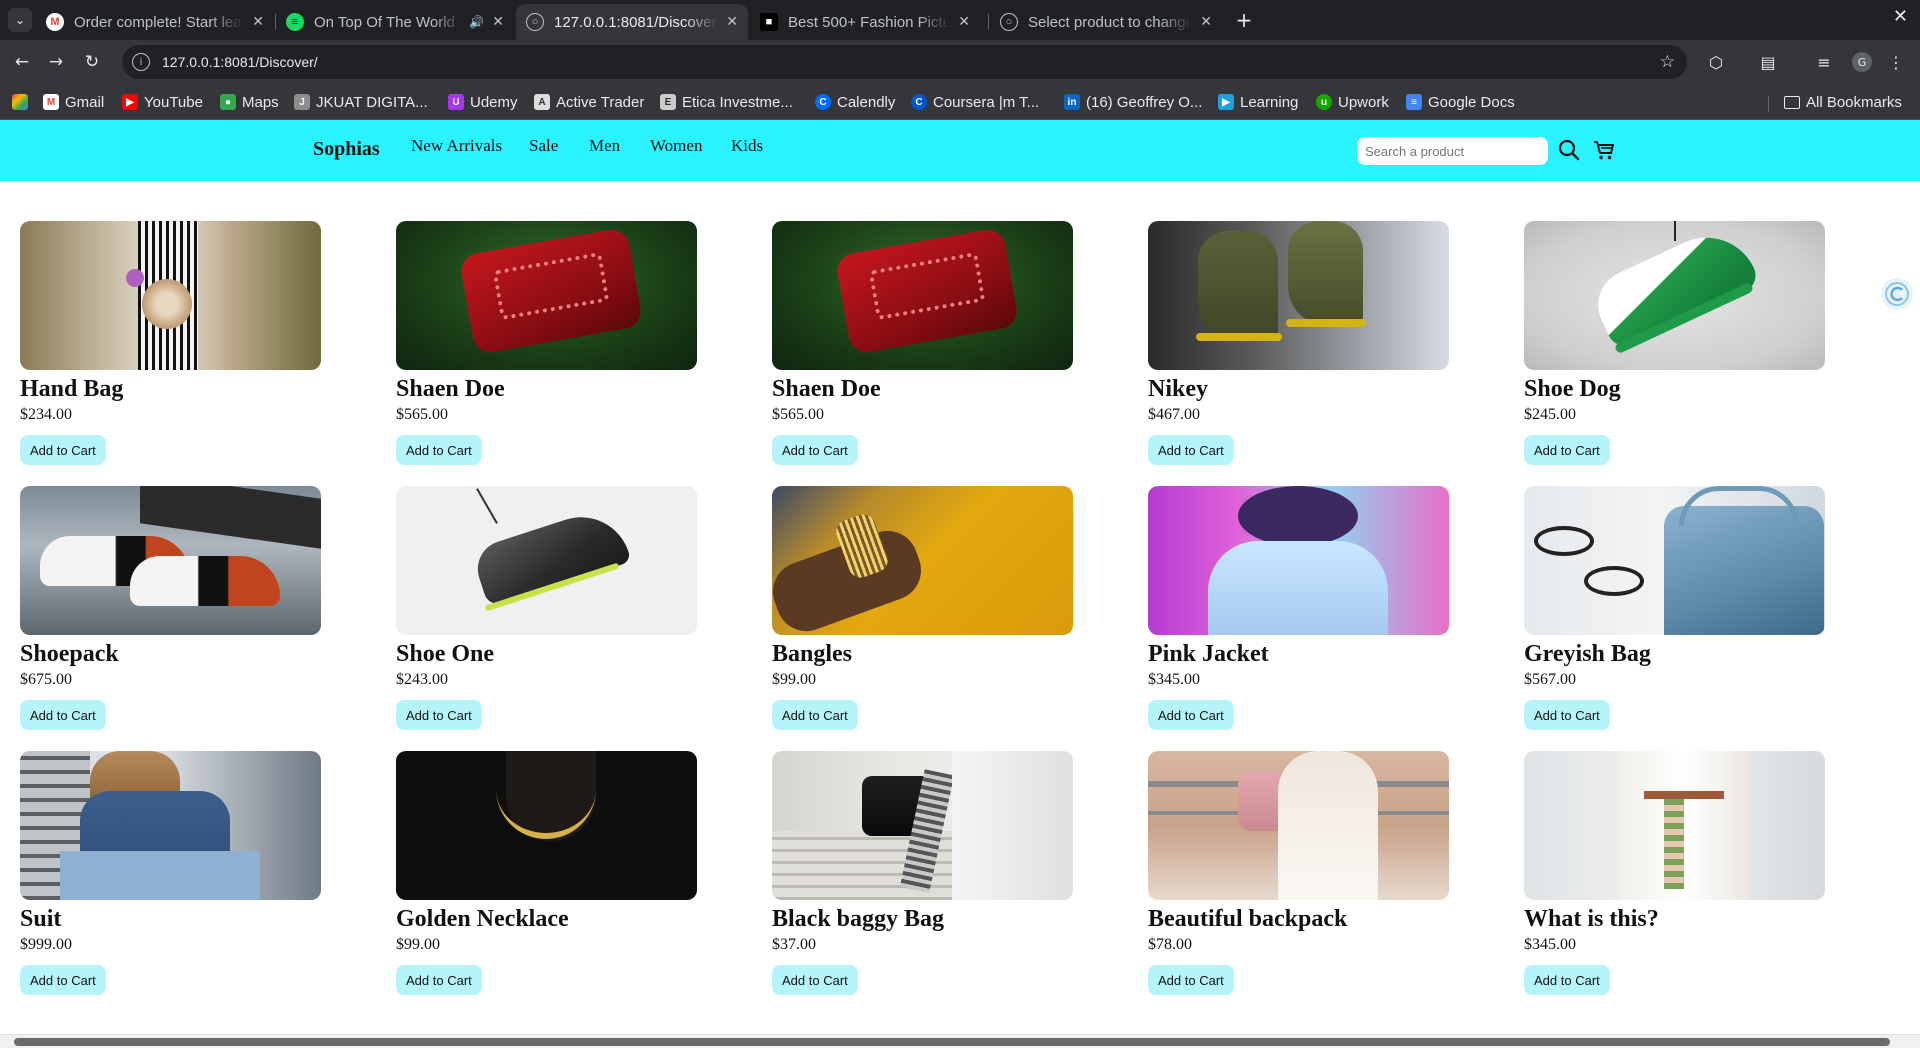  Describe the element at coordinates (589, 102) in the screenshot. I see `bookmark-active-trader: A Active Trader` at that location.